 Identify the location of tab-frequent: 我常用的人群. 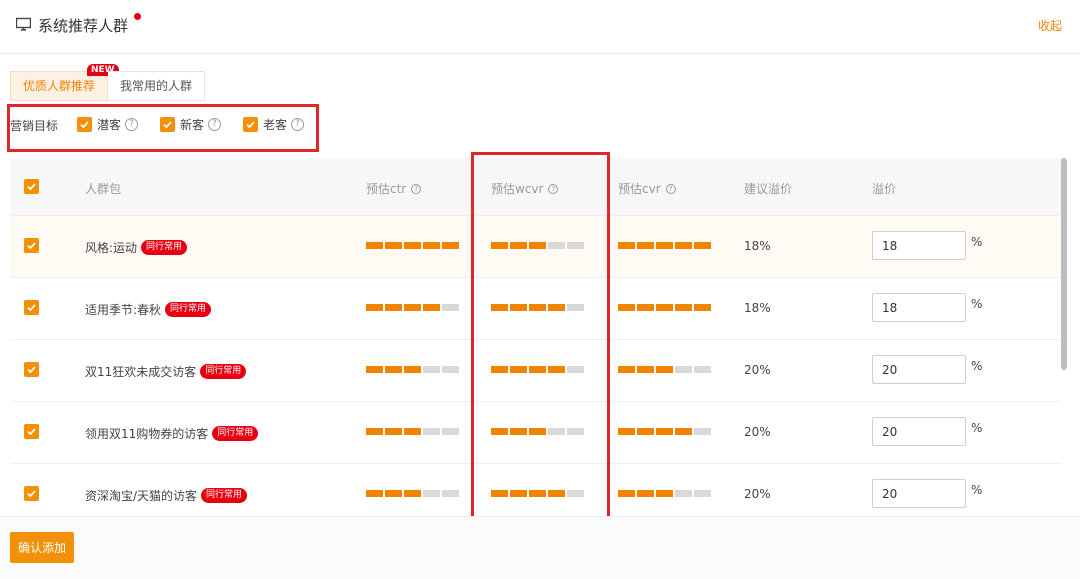
(157, 86).